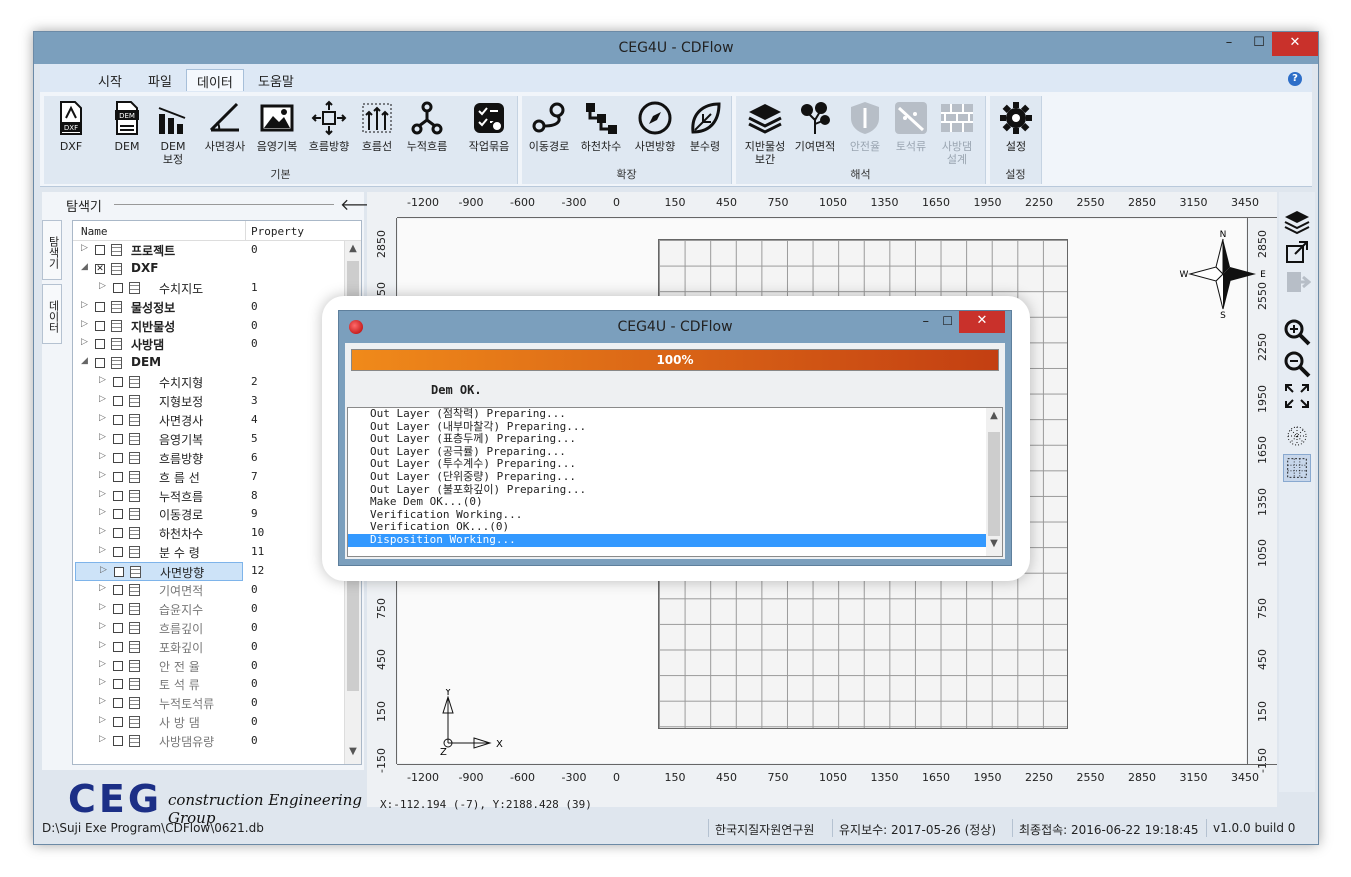  Describe the element at coordinates (217, 628) in the screenshot. I see `tree-row: ▷ 흐름깊이 0` at that location.